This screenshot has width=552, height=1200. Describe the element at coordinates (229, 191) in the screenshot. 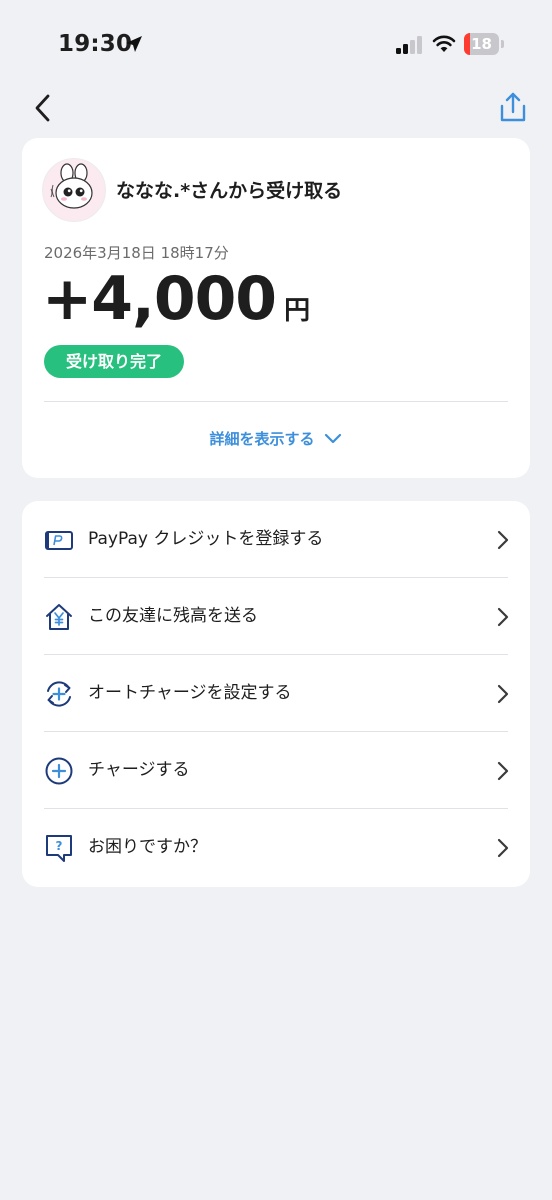

I see `sender-label: ななな.*さんから受け取る` at that location.